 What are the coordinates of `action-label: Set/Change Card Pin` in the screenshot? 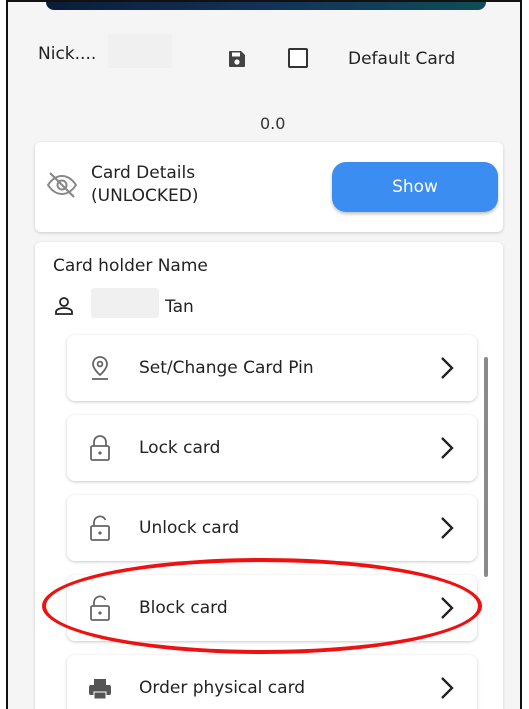 It's located at (226, 368).